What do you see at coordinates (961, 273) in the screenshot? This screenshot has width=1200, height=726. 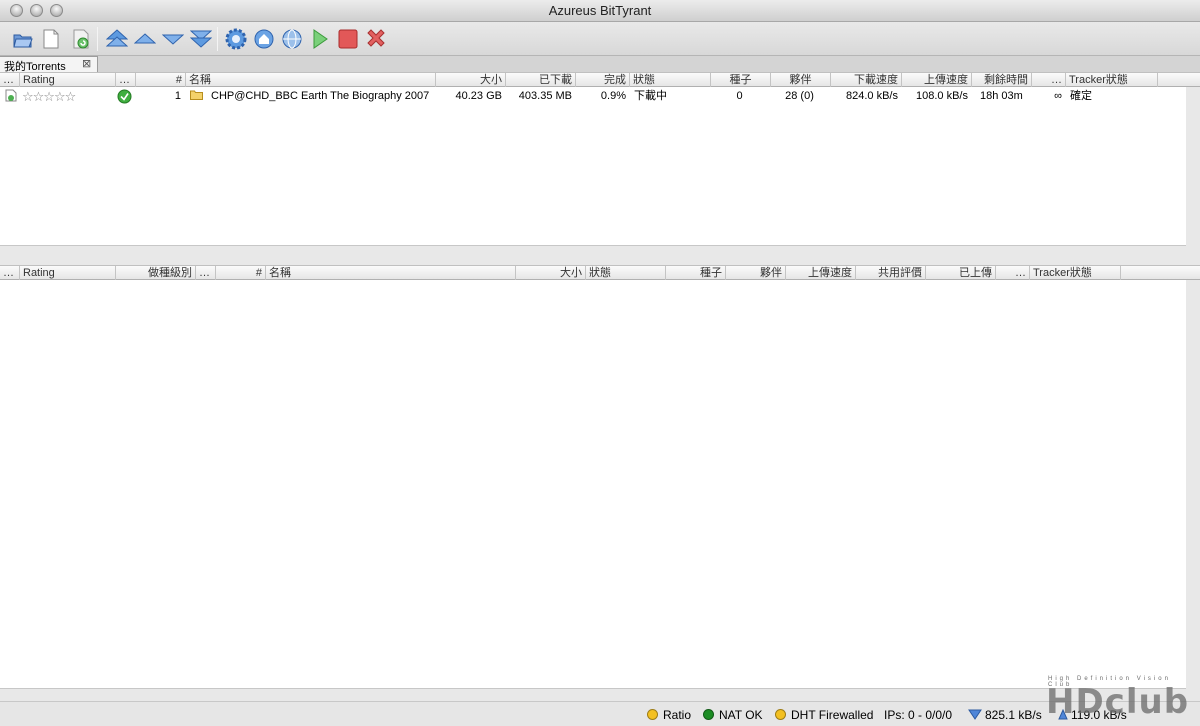 I see `column-header-uploaded: 已上傳` at bounding box center [961, 273].